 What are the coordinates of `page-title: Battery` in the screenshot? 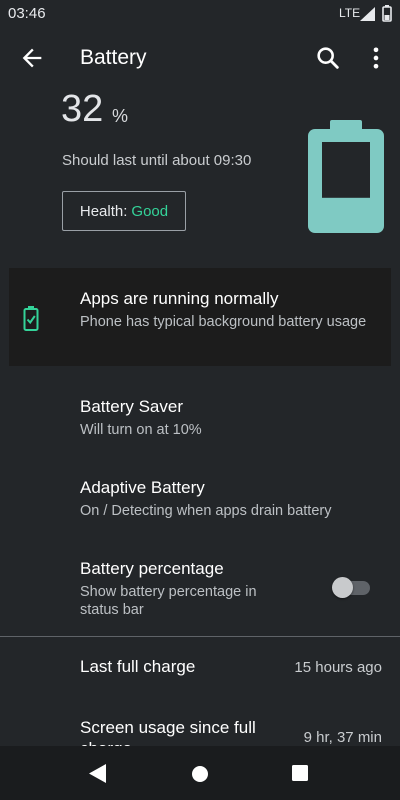 It's located at (113, 57).